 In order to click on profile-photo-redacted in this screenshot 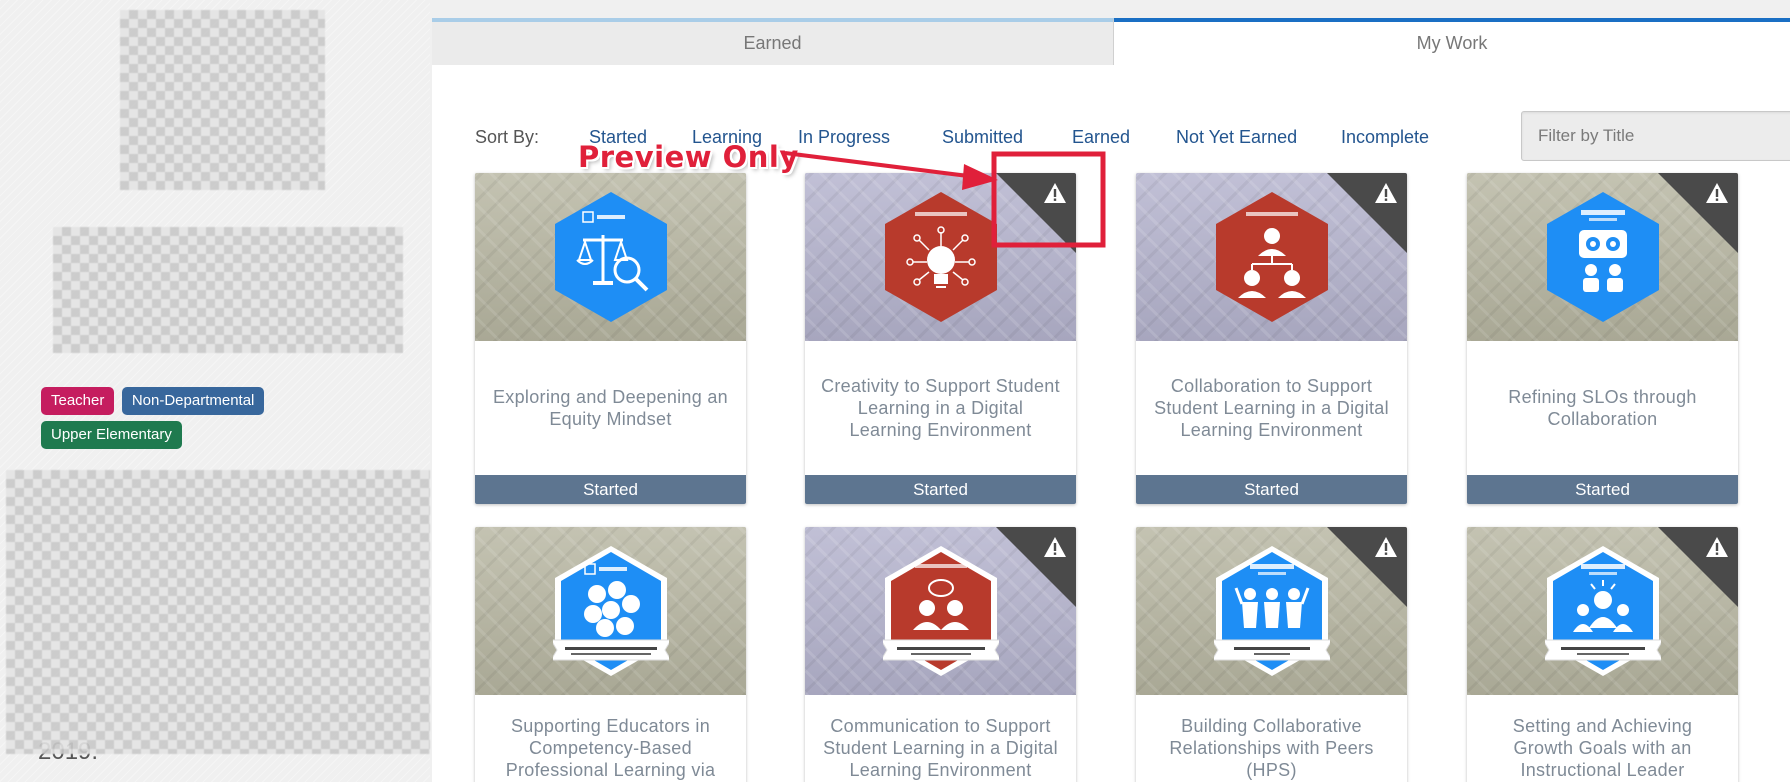, I will do `click(222, 100)`.